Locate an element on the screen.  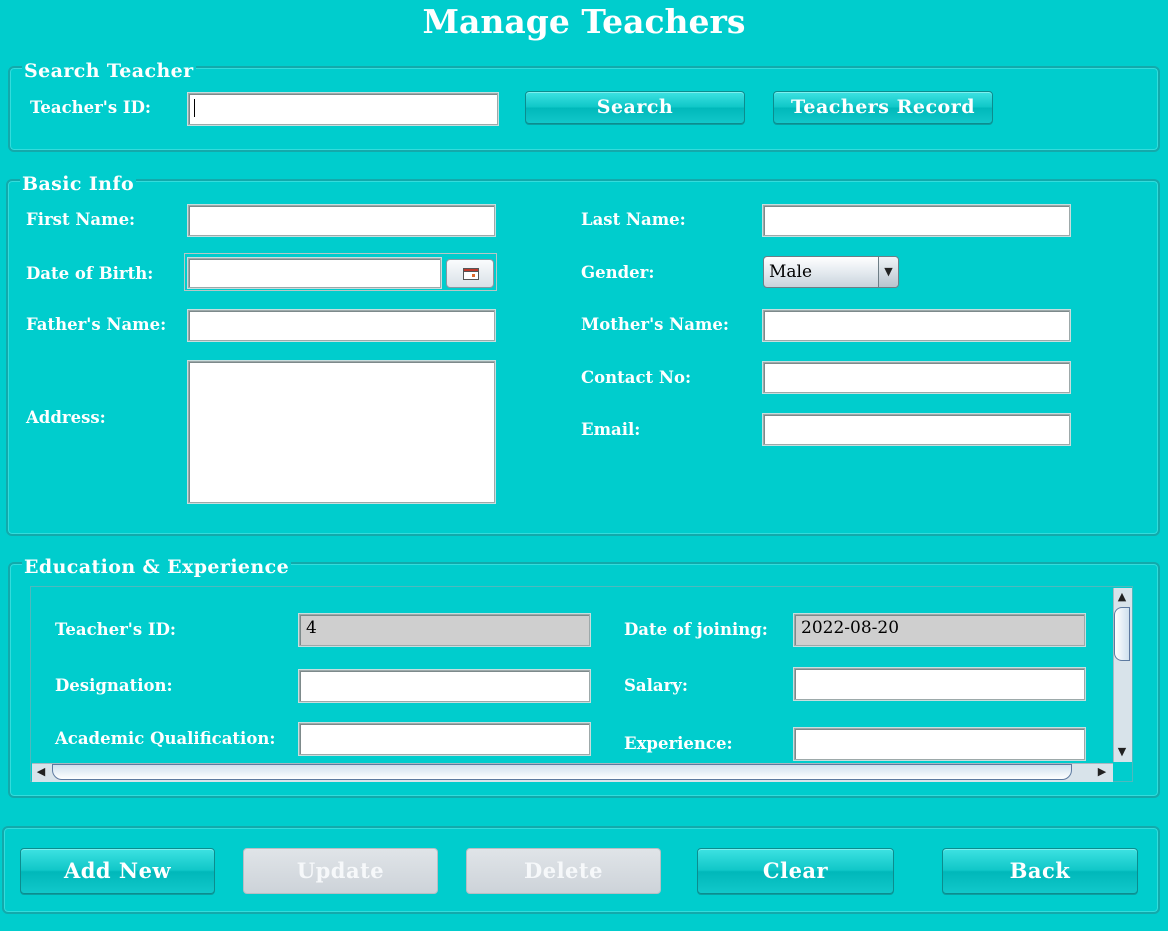
first-name-label: First Name: is located at coordinates (81, 219).